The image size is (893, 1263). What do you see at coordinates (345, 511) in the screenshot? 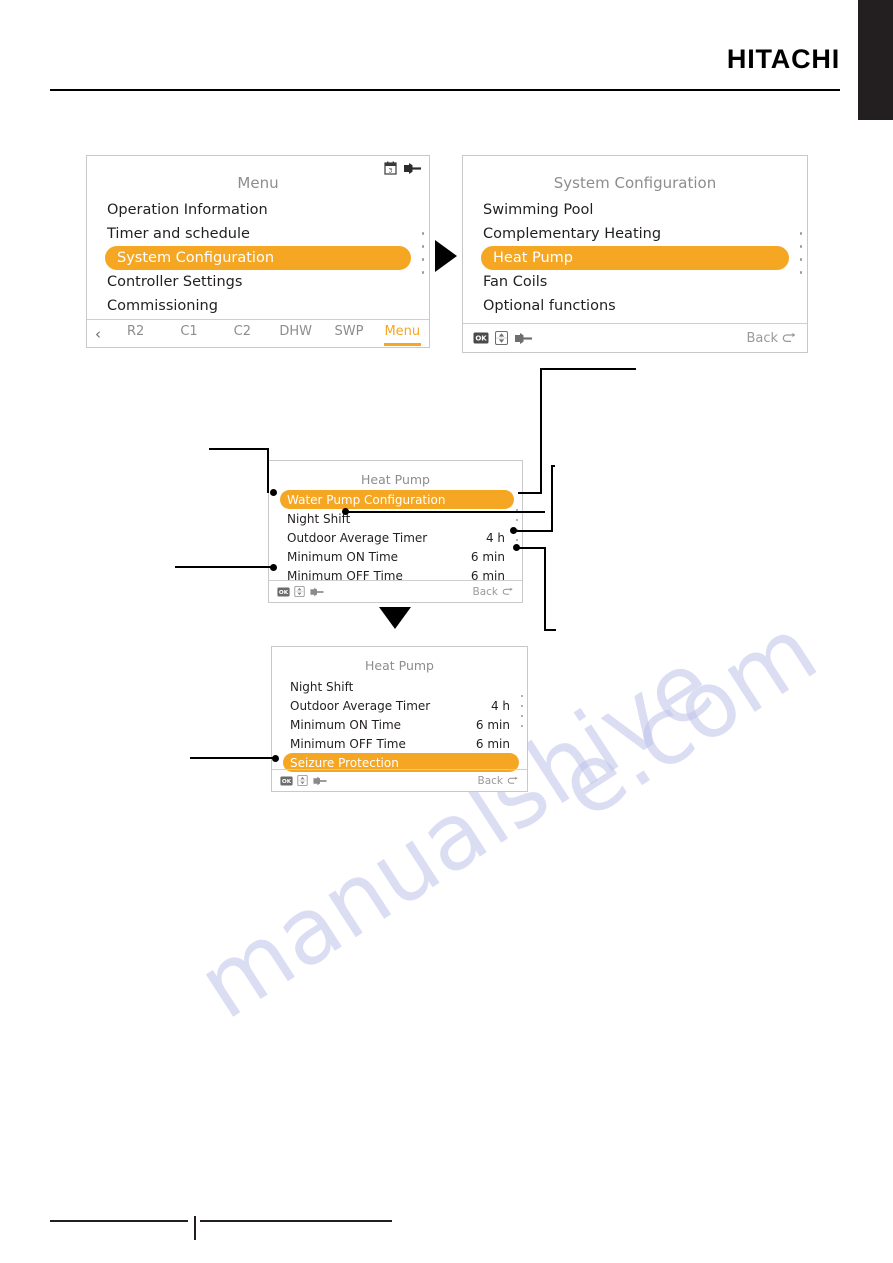
I see `connector-nightshift-dot` at bounding box center [345, 511].